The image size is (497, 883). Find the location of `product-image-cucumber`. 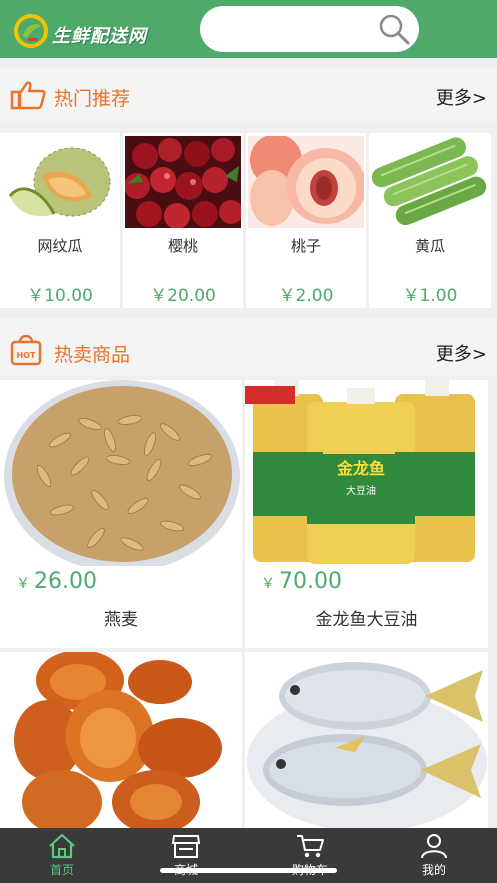

product-image-cucumber is located at coordinates (429, 182).